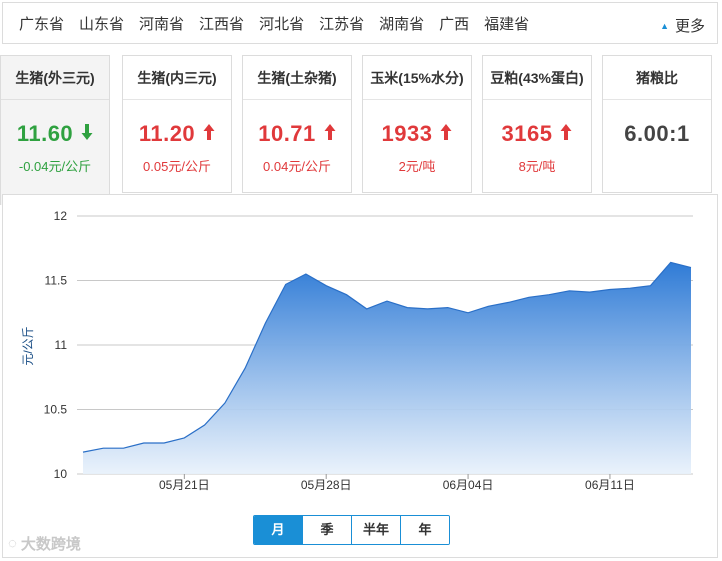 The height and width of the screenshot is (561, 722). I want to click on card-title: 生猪(内三元), so click(177, 78).